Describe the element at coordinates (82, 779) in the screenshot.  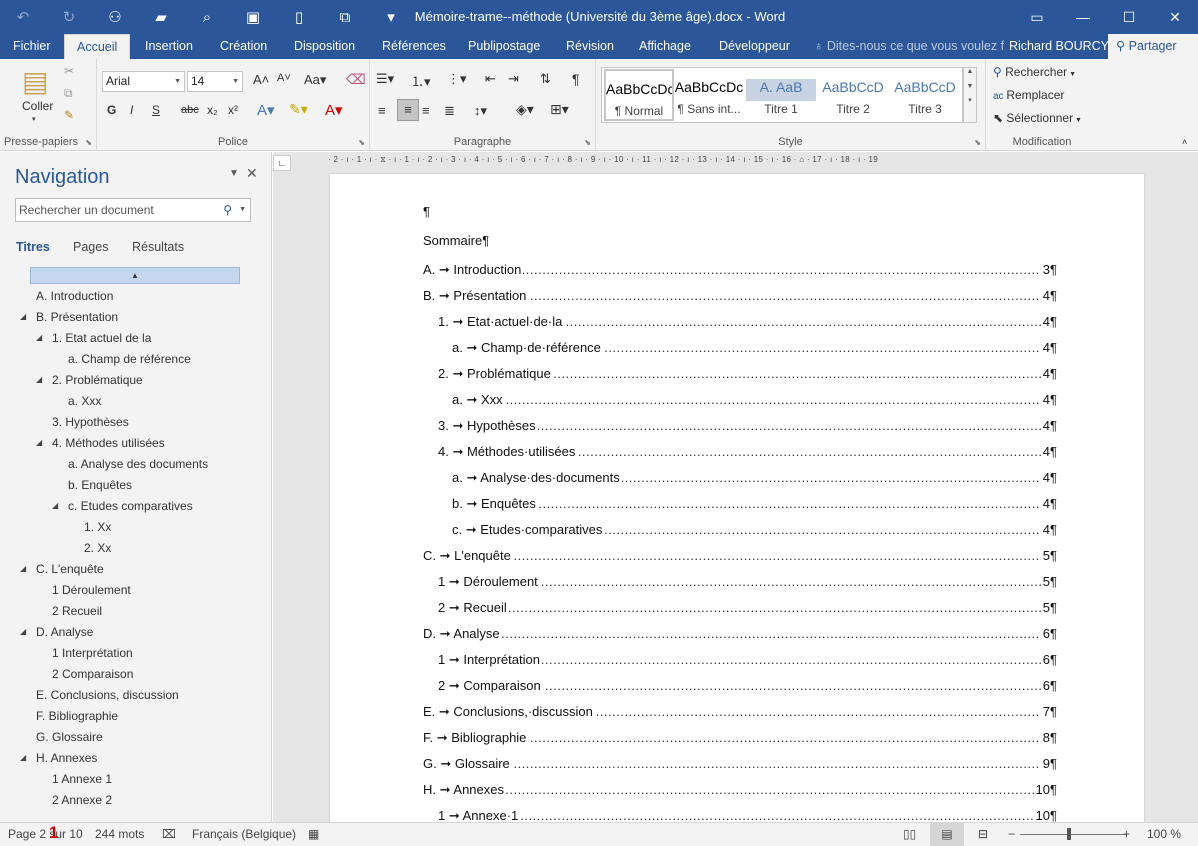
I see `nav-heading-item: 1 Annexe 1` at that location.